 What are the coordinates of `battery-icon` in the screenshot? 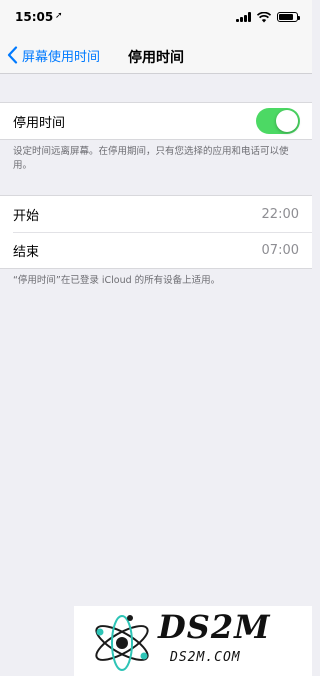 It's located at (288, 17).